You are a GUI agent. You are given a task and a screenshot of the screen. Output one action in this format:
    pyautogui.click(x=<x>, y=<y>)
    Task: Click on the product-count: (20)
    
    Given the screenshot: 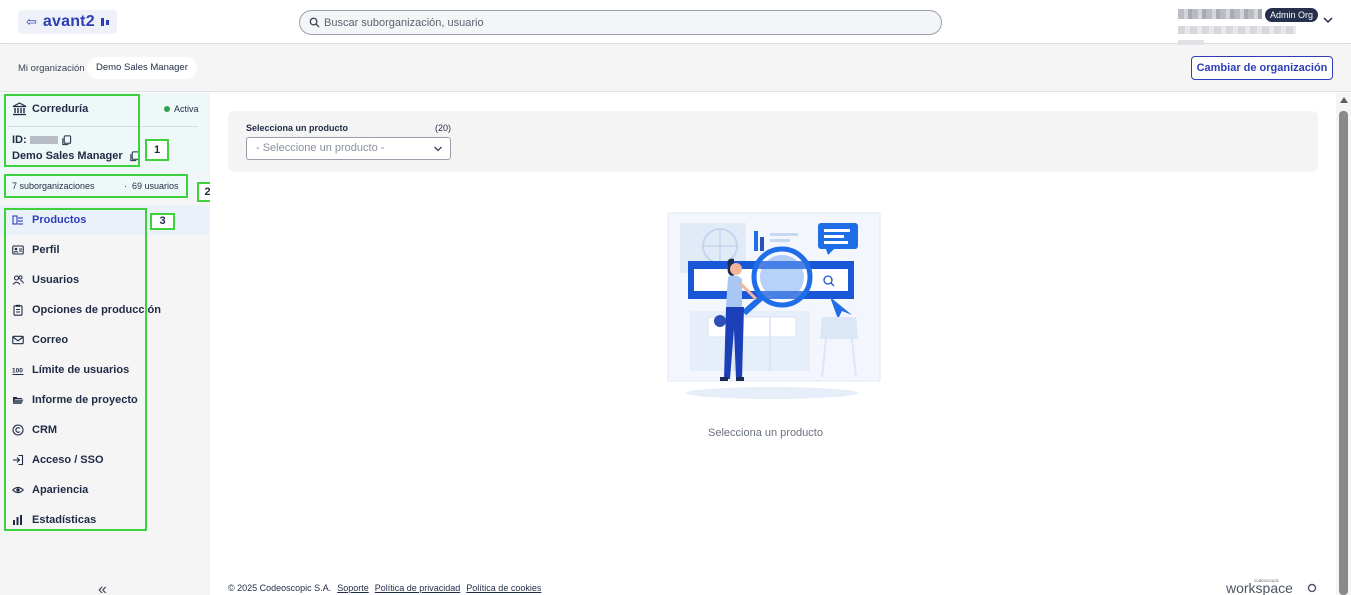 What is the action you would take?
    pyautogui.click(x=443, y=128)
    